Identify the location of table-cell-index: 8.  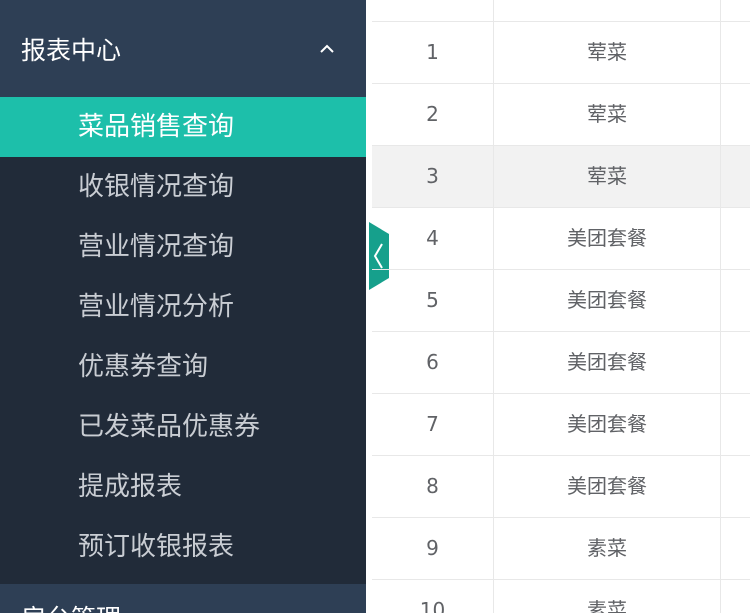
(433, 486).